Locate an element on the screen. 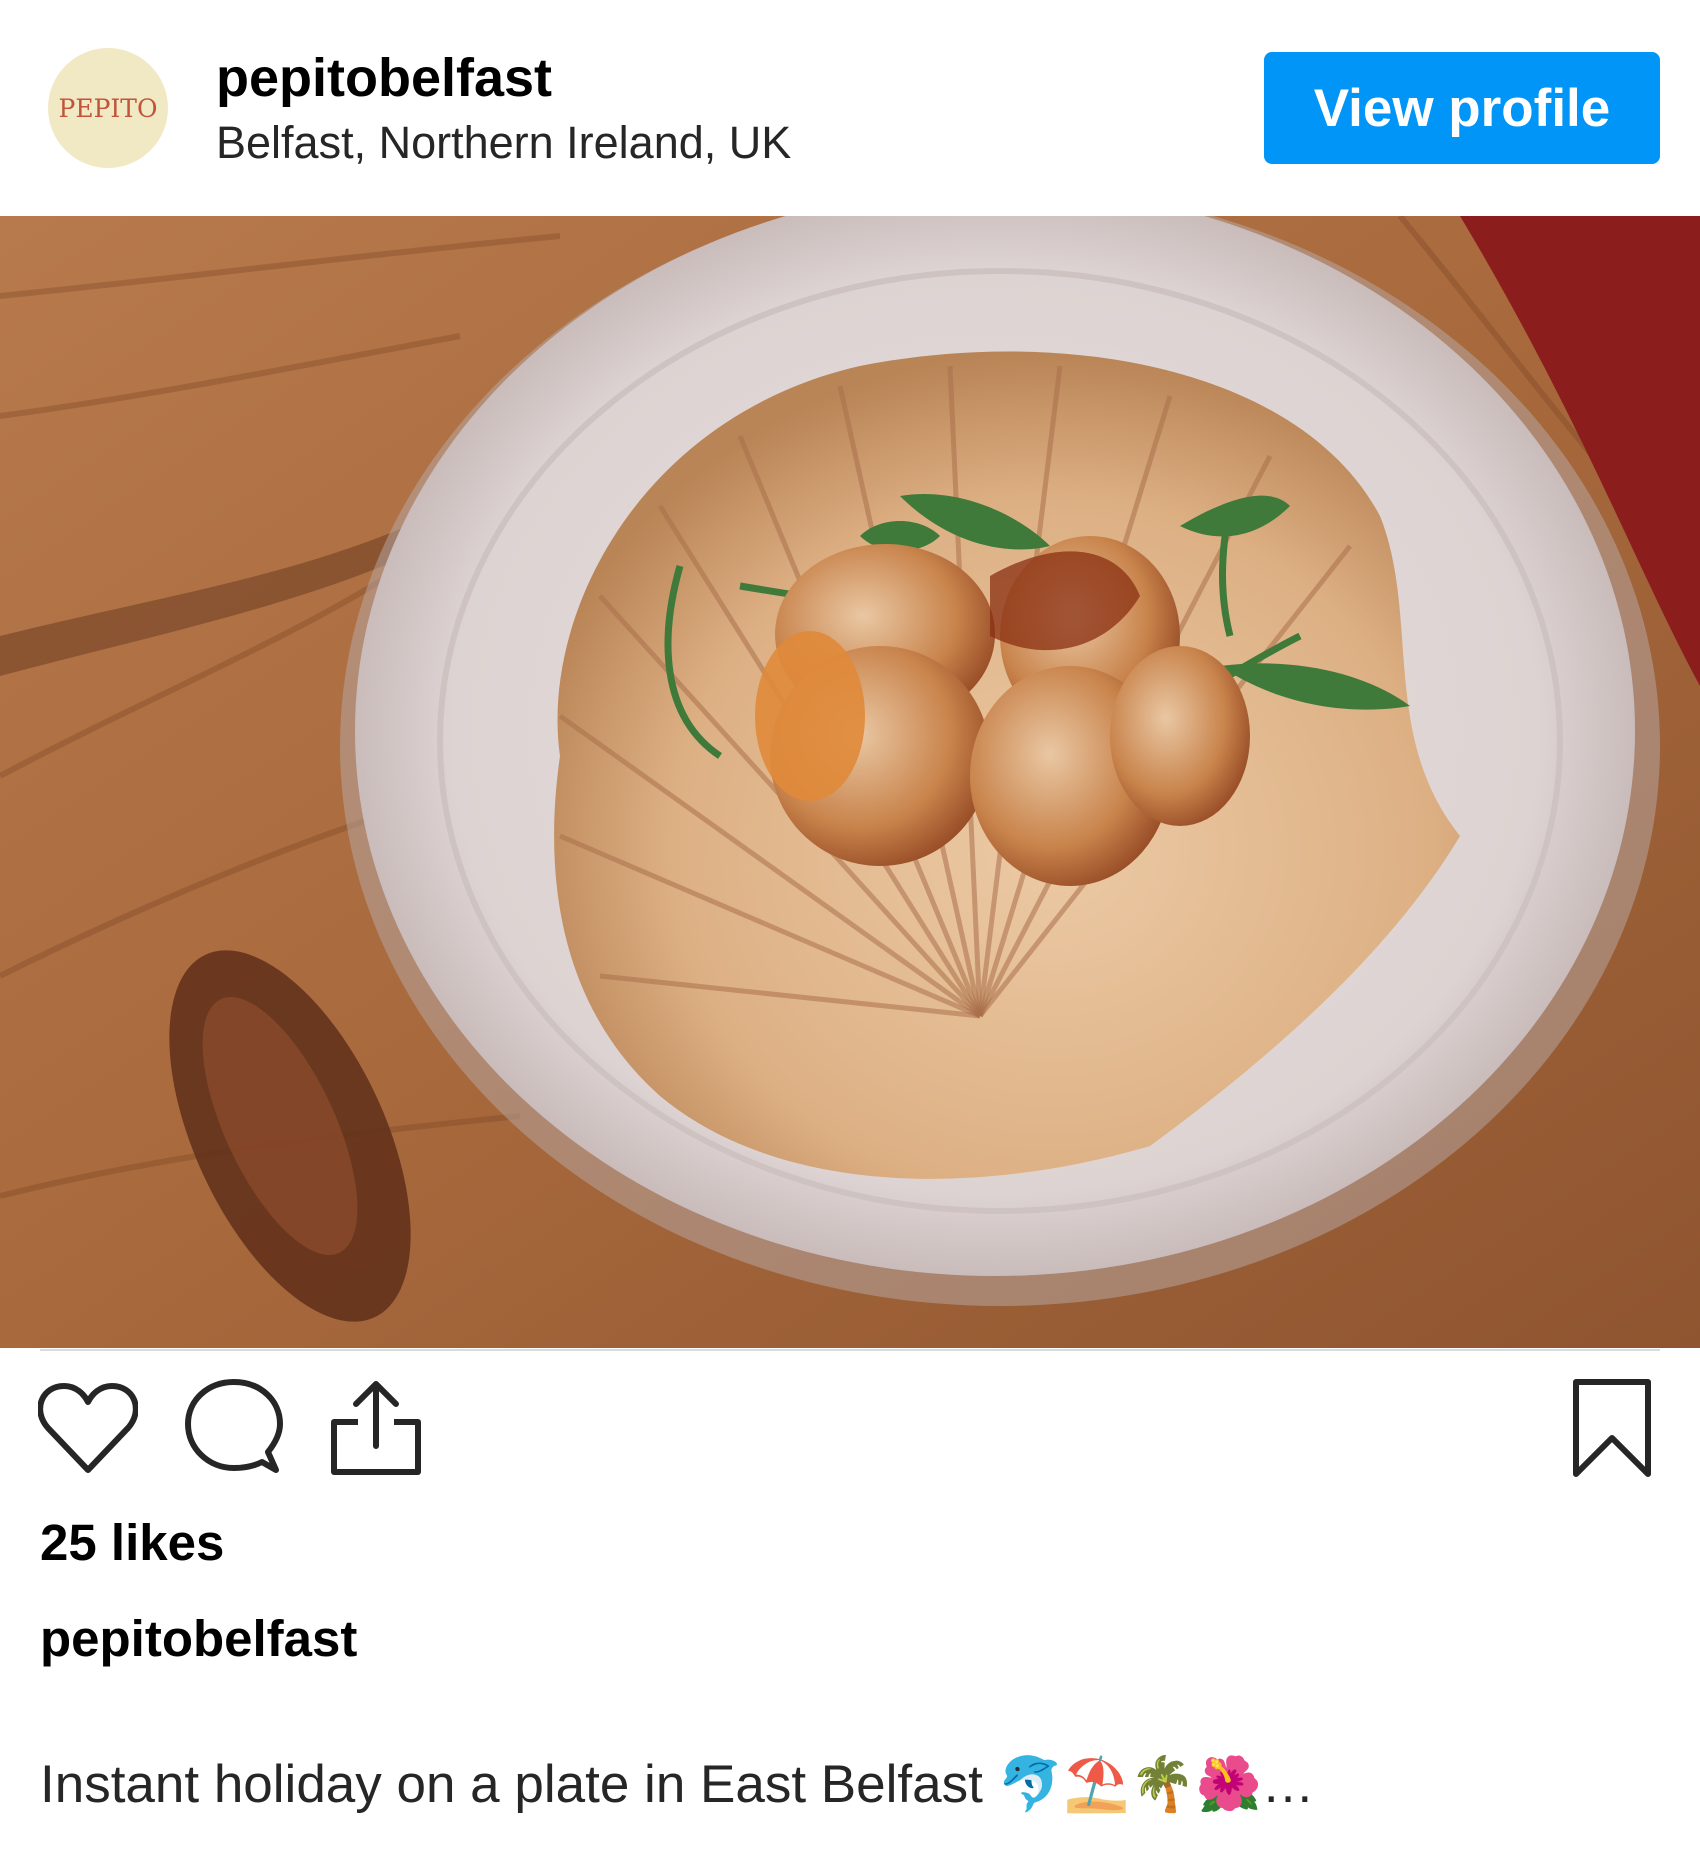  save-button is located at coordinates (1612, 1428).